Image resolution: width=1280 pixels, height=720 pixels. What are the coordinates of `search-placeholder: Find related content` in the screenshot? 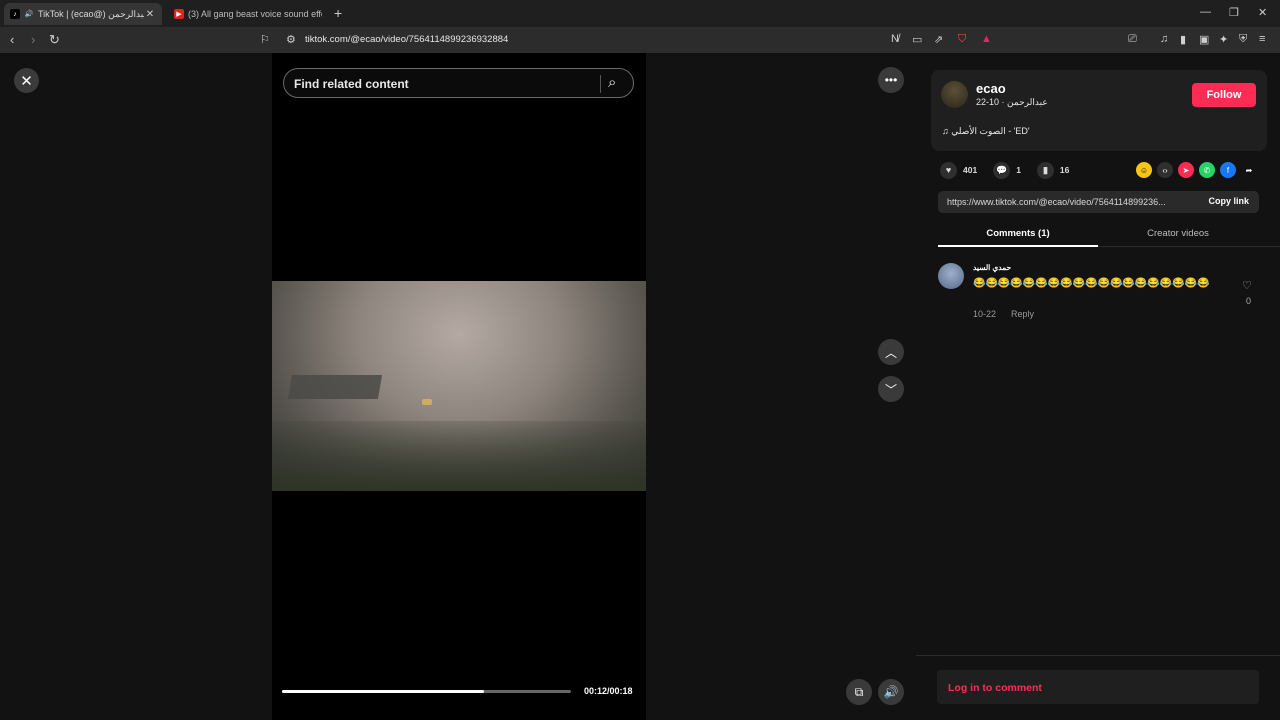 It's located at (351, 84).